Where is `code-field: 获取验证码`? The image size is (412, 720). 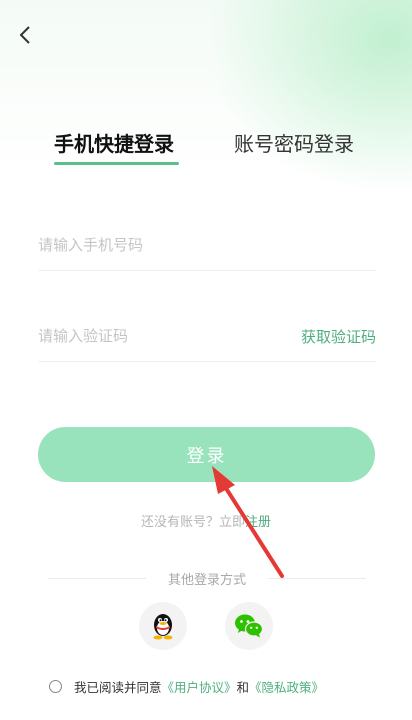
code-field: 获取验证码 is located at coordinates (207, 336).